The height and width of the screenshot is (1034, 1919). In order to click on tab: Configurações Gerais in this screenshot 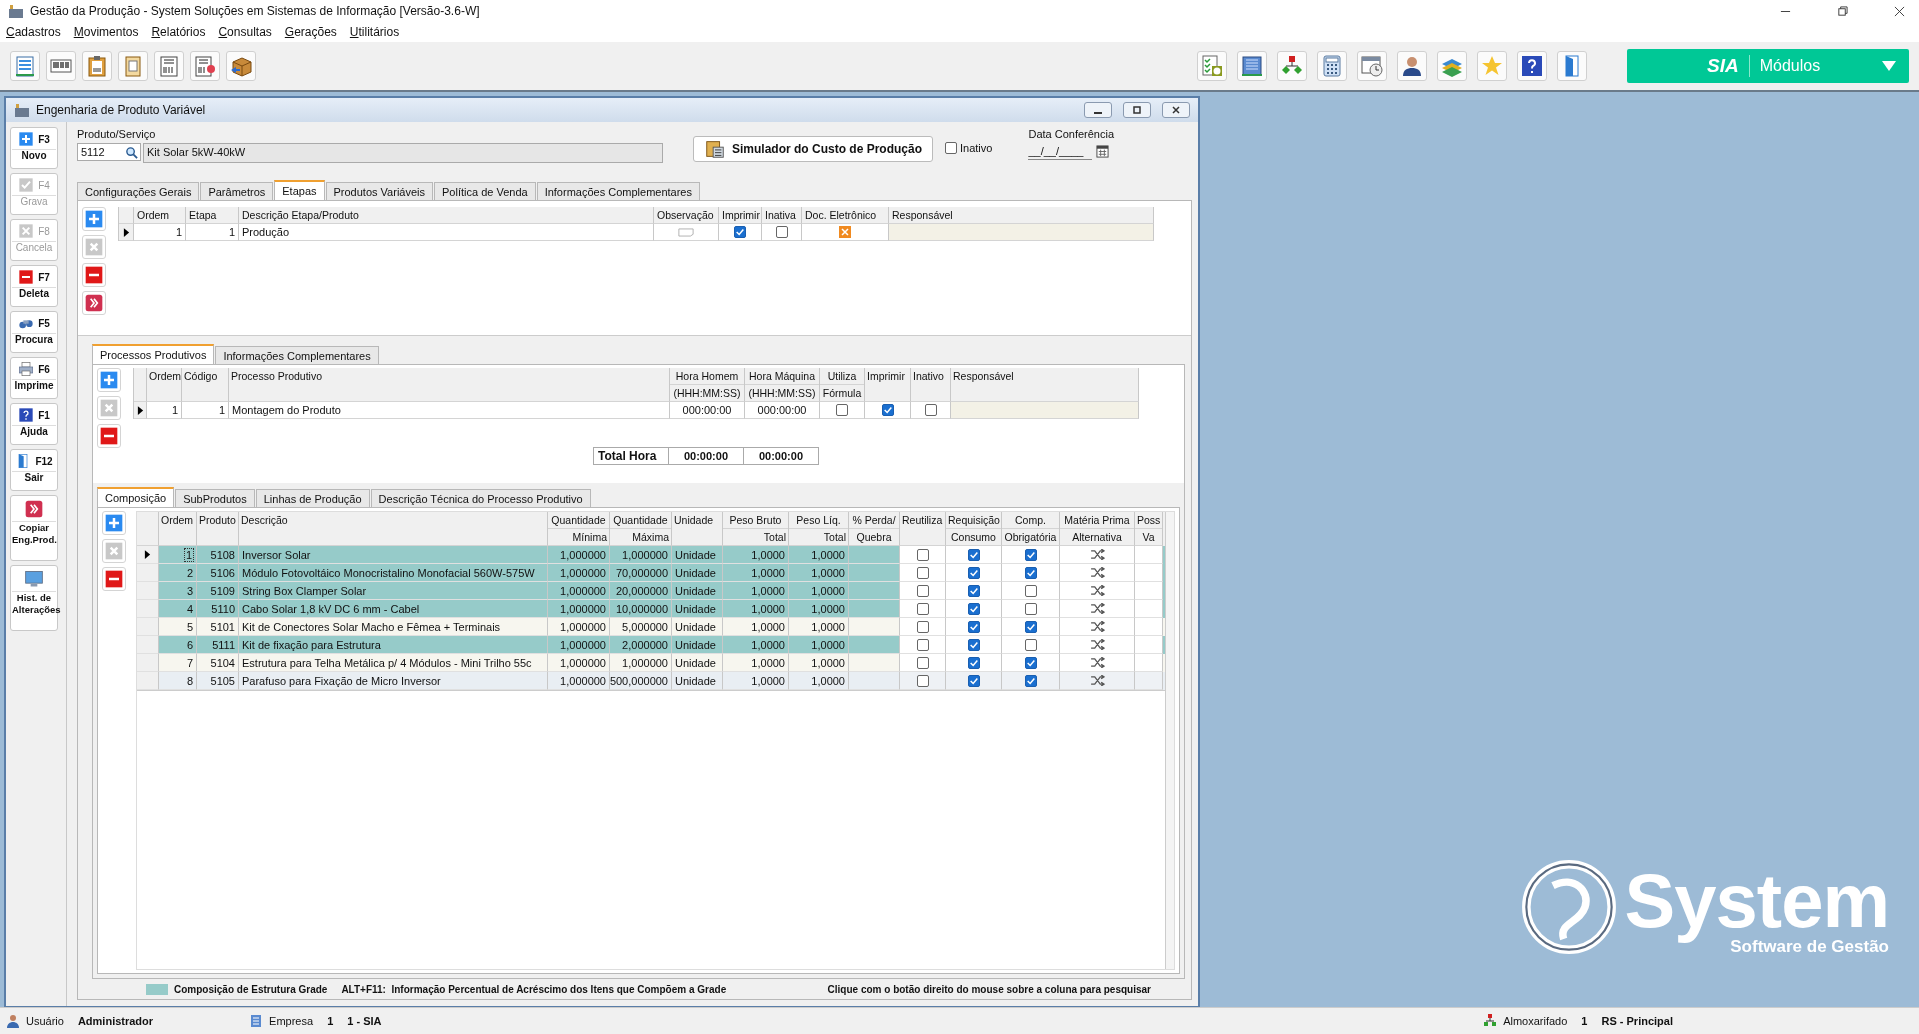, I will do `click(138, 191)`.